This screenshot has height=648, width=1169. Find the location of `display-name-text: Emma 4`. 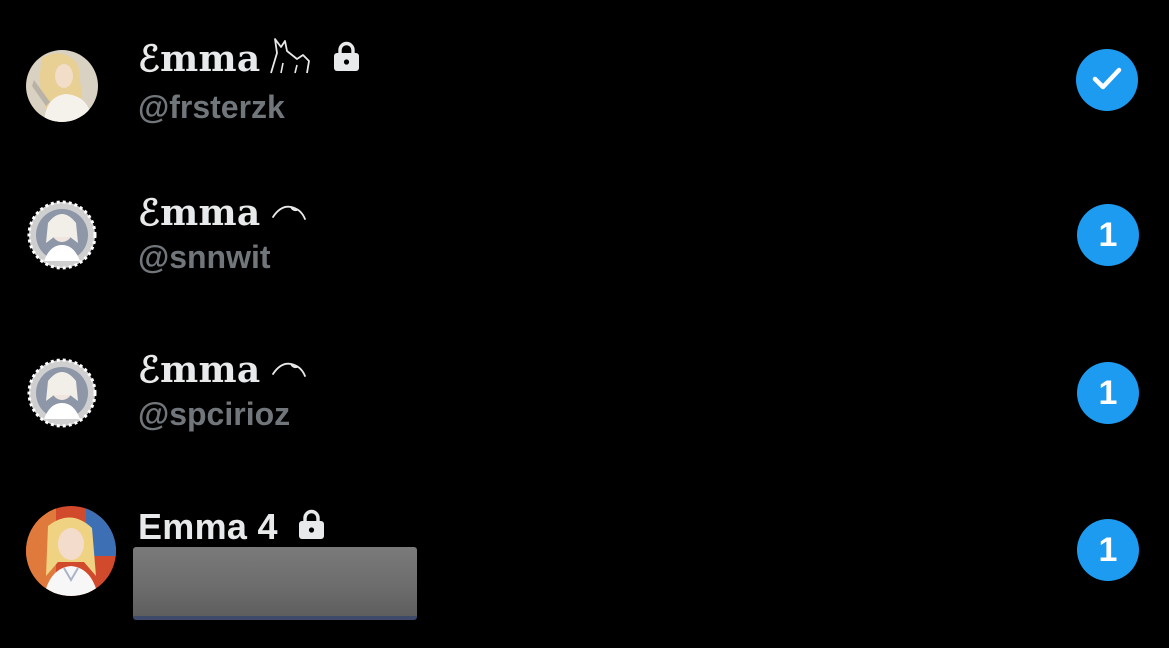

display-name-text: Emma 4 is located at coordinates (208, 526).